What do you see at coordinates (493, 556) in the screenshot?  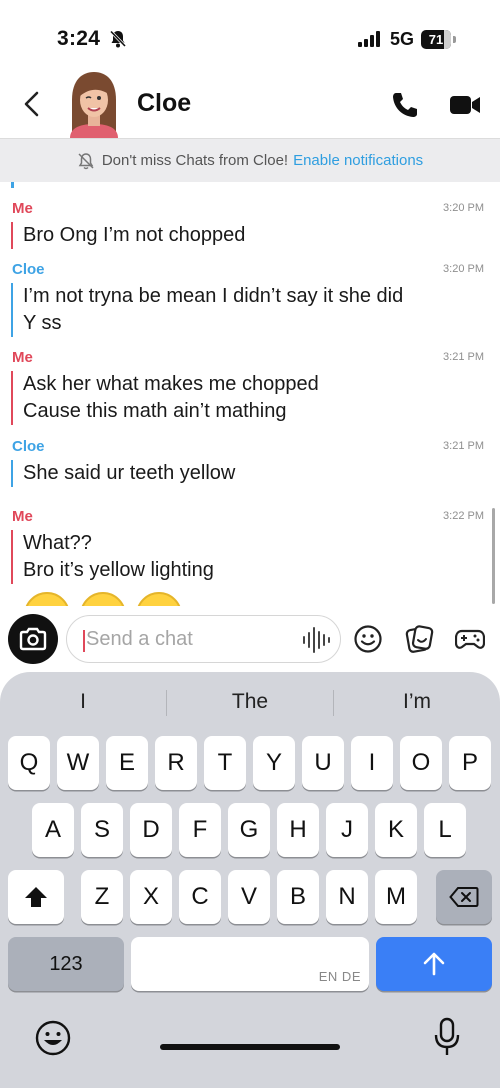 I see `scrollbar` at bounding box center [493, 556].